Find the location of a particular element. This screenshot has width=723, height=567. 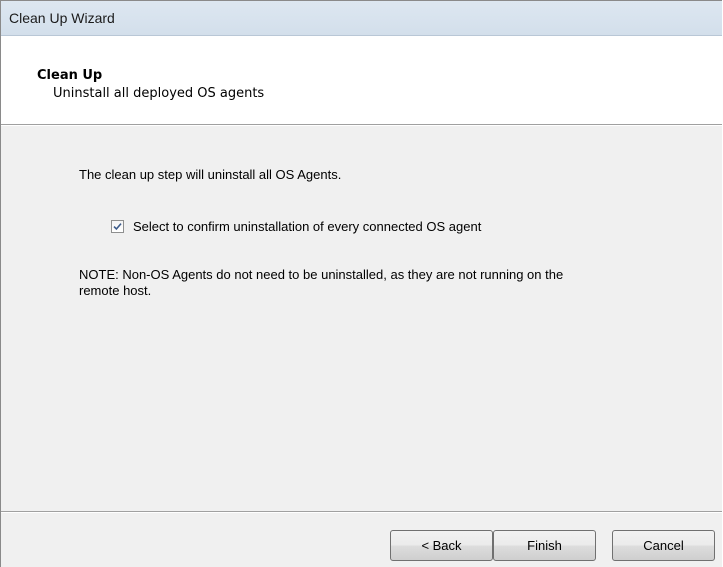

page-subtitle: Uninstall all deployed OS agents is located at coordinates (159, 93).